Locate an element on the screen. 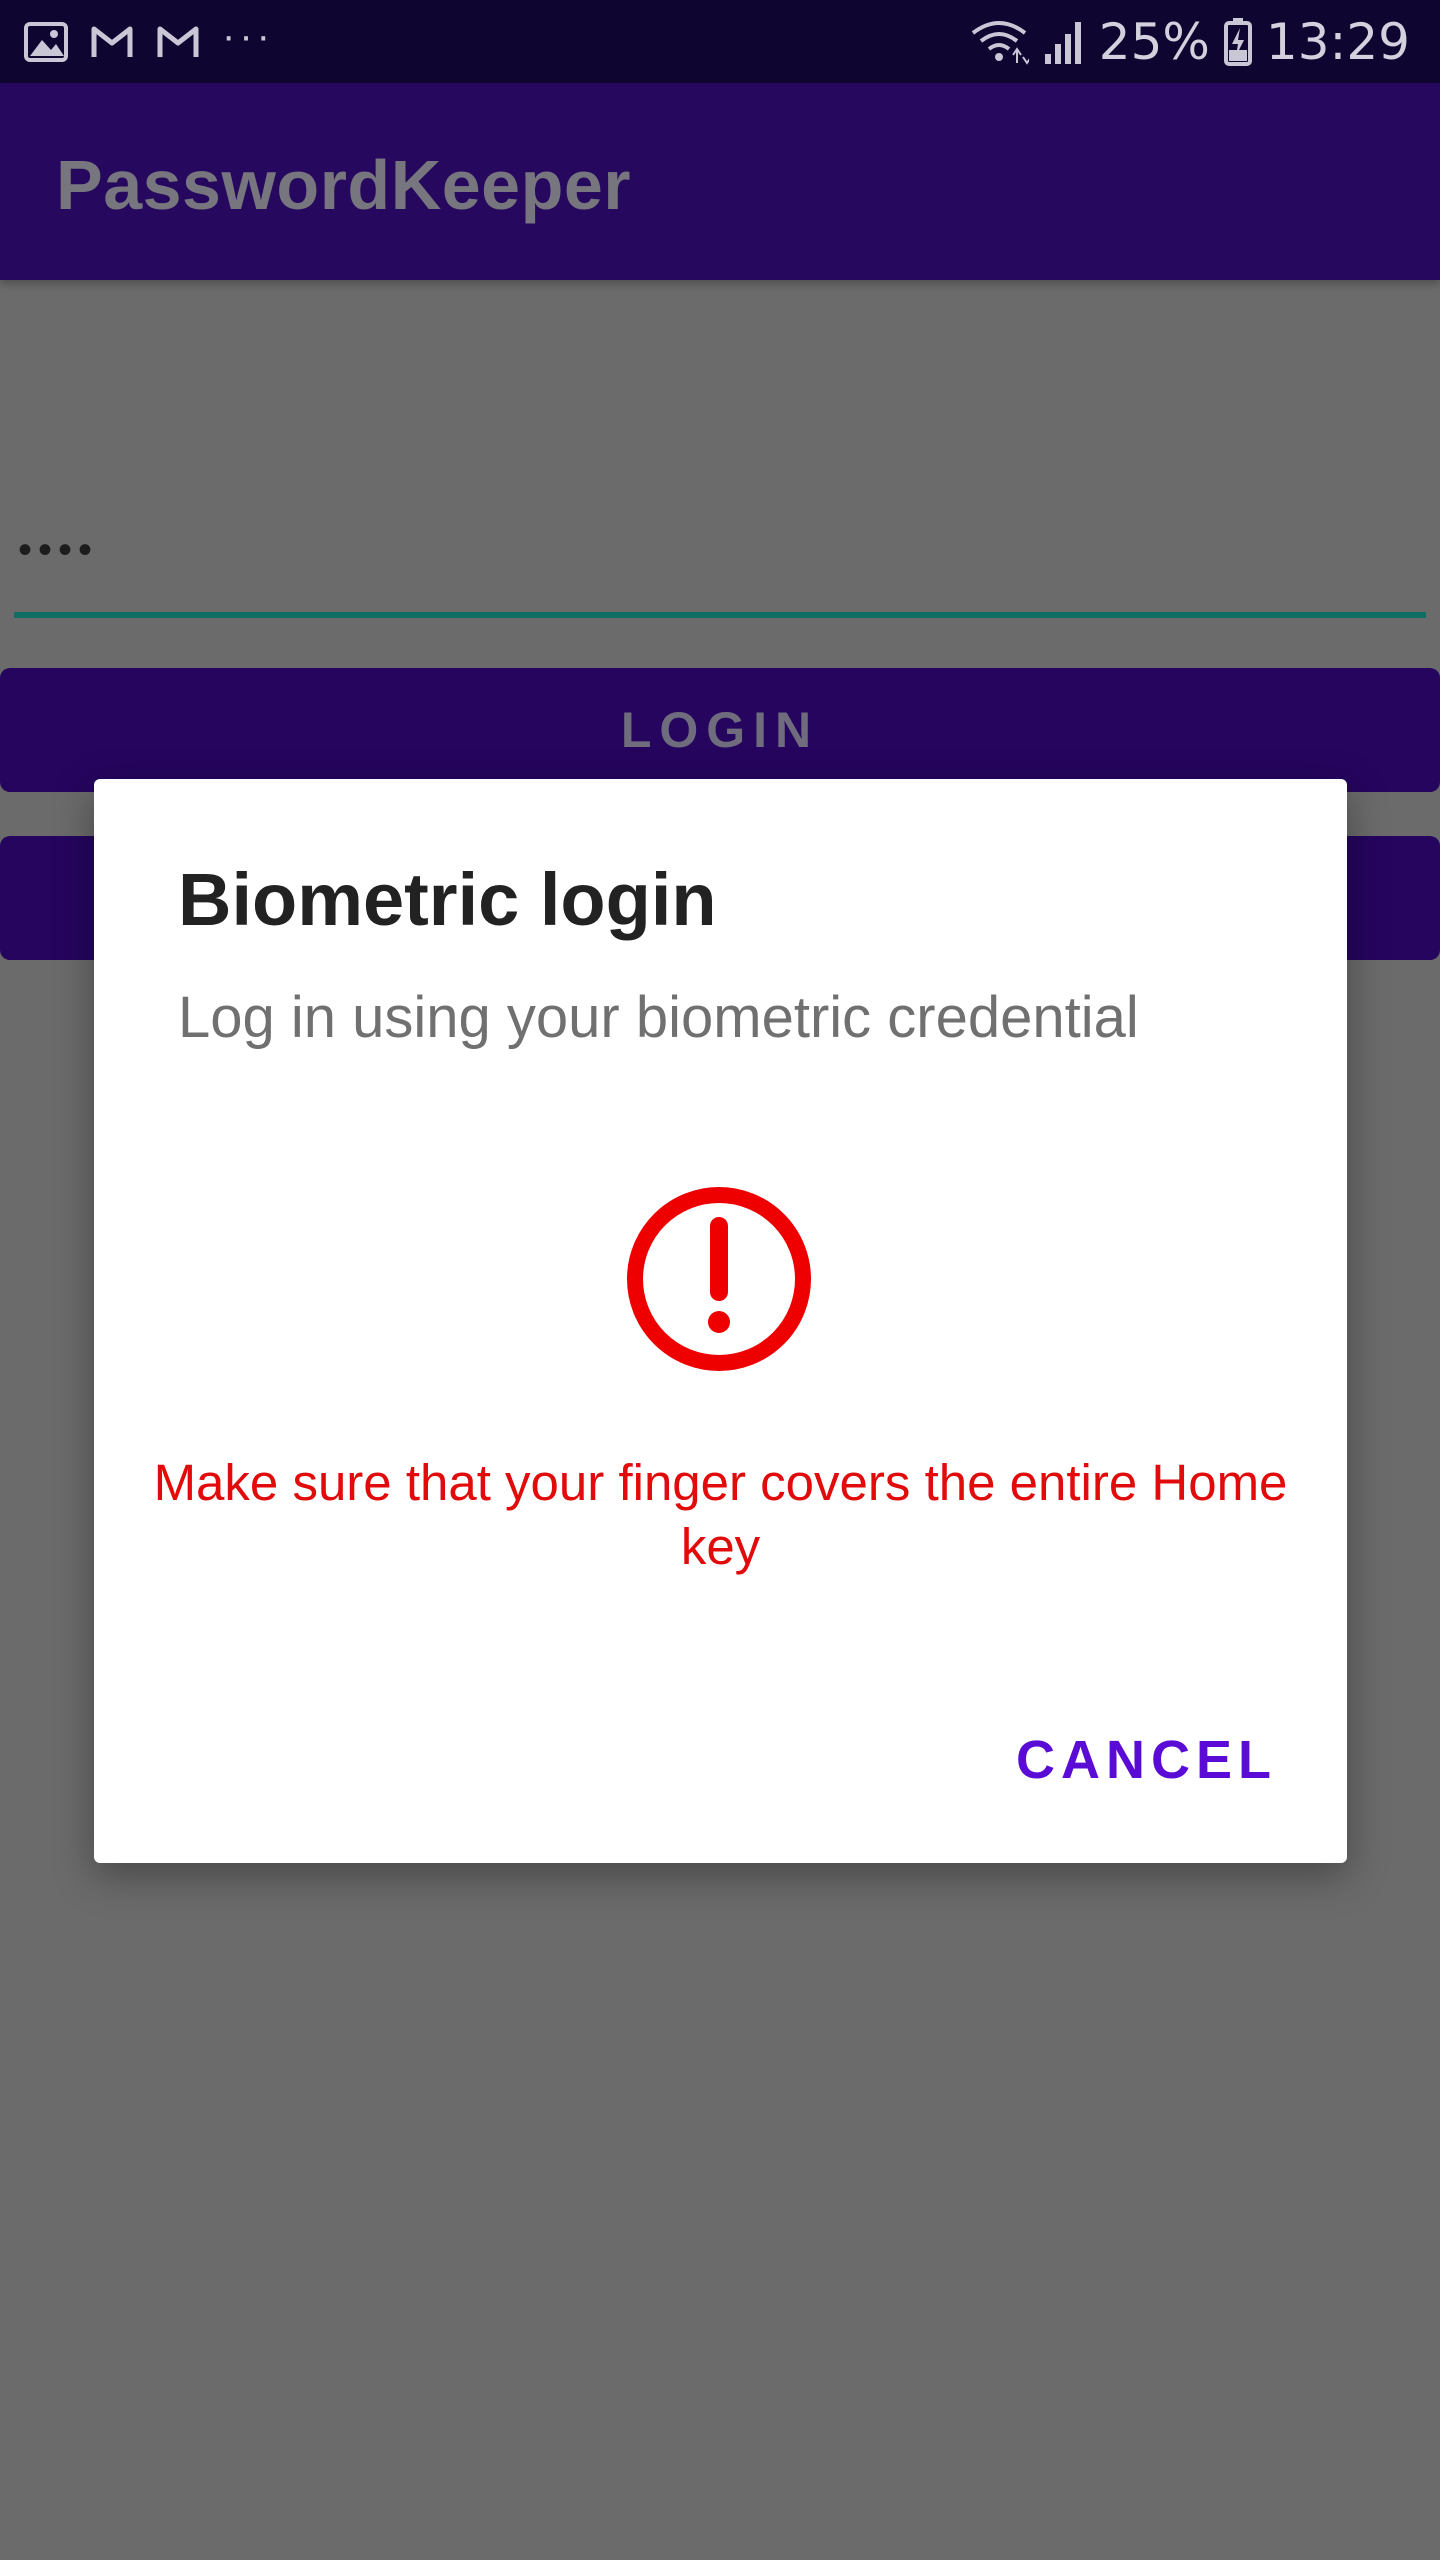 The height and width of the screenshot is (2560, 1440). clock: 13:29 is located at coordinates (1337, 41).